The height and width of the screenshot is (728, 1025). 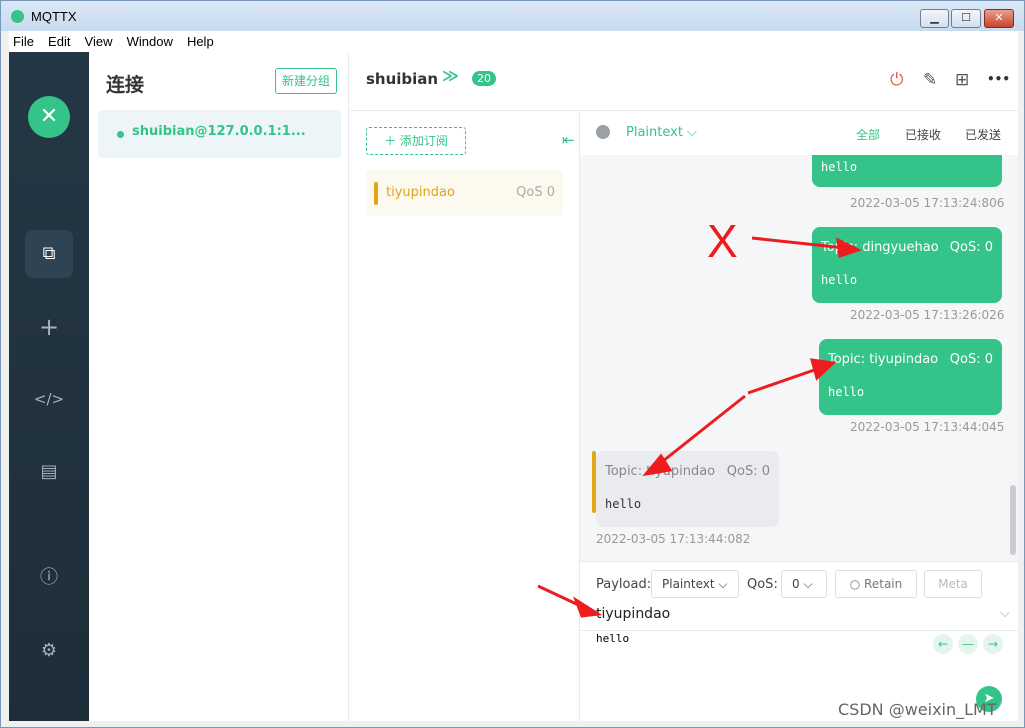 What do you see at coordinates (59, 40) in the screenshot?
I see `menu-edit: Edit` at bounding box center [59, 40].